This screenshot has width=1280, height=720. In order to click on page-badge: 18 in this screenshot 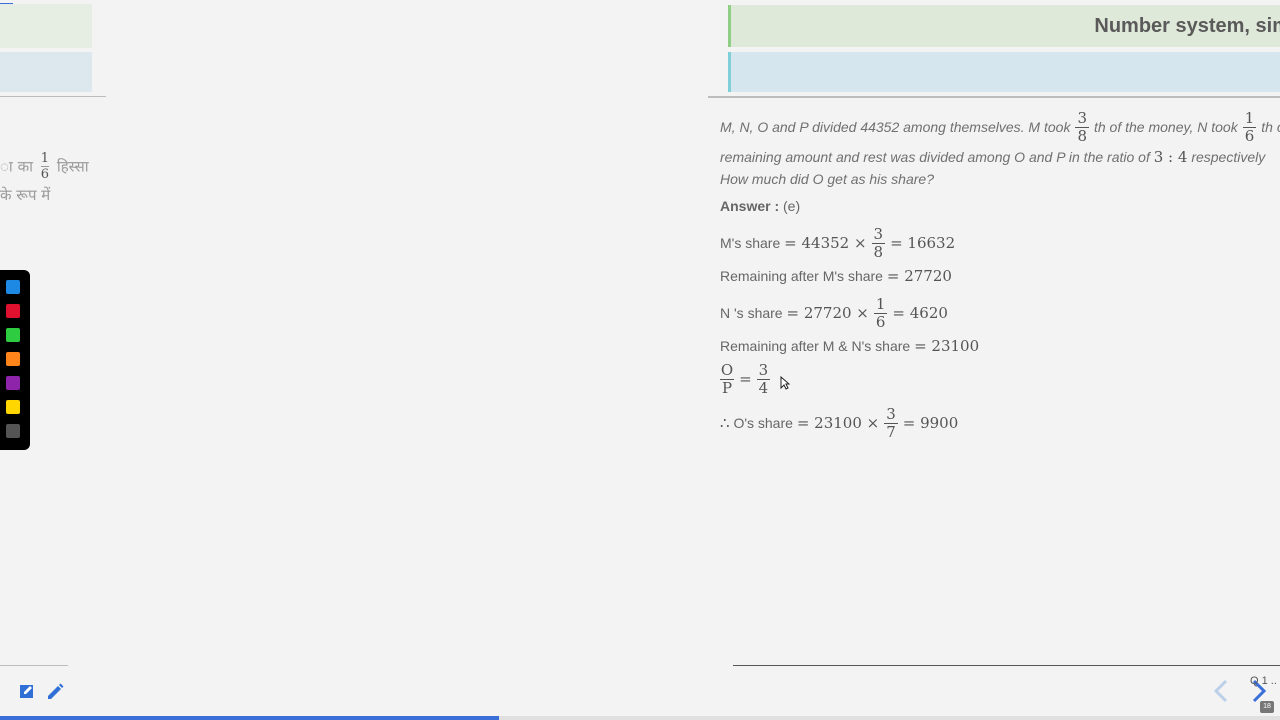, I will do `click(1267, 707)`.